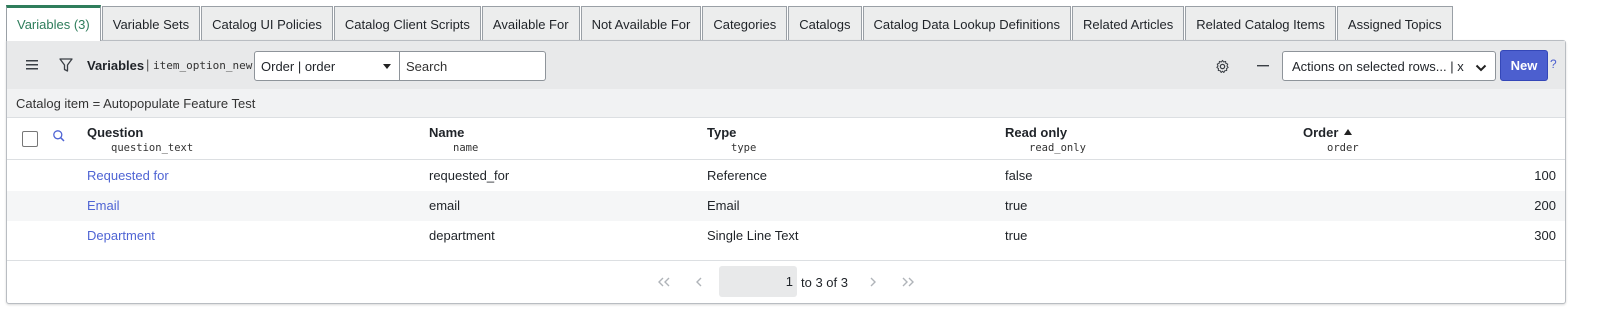 Image resolution: width=1600 pixels, height=316 pixels. What do you see at coordinates (1019, 175) in the screenshot?
I see `read-only-cell: false` at bounding box center [1019, 175].